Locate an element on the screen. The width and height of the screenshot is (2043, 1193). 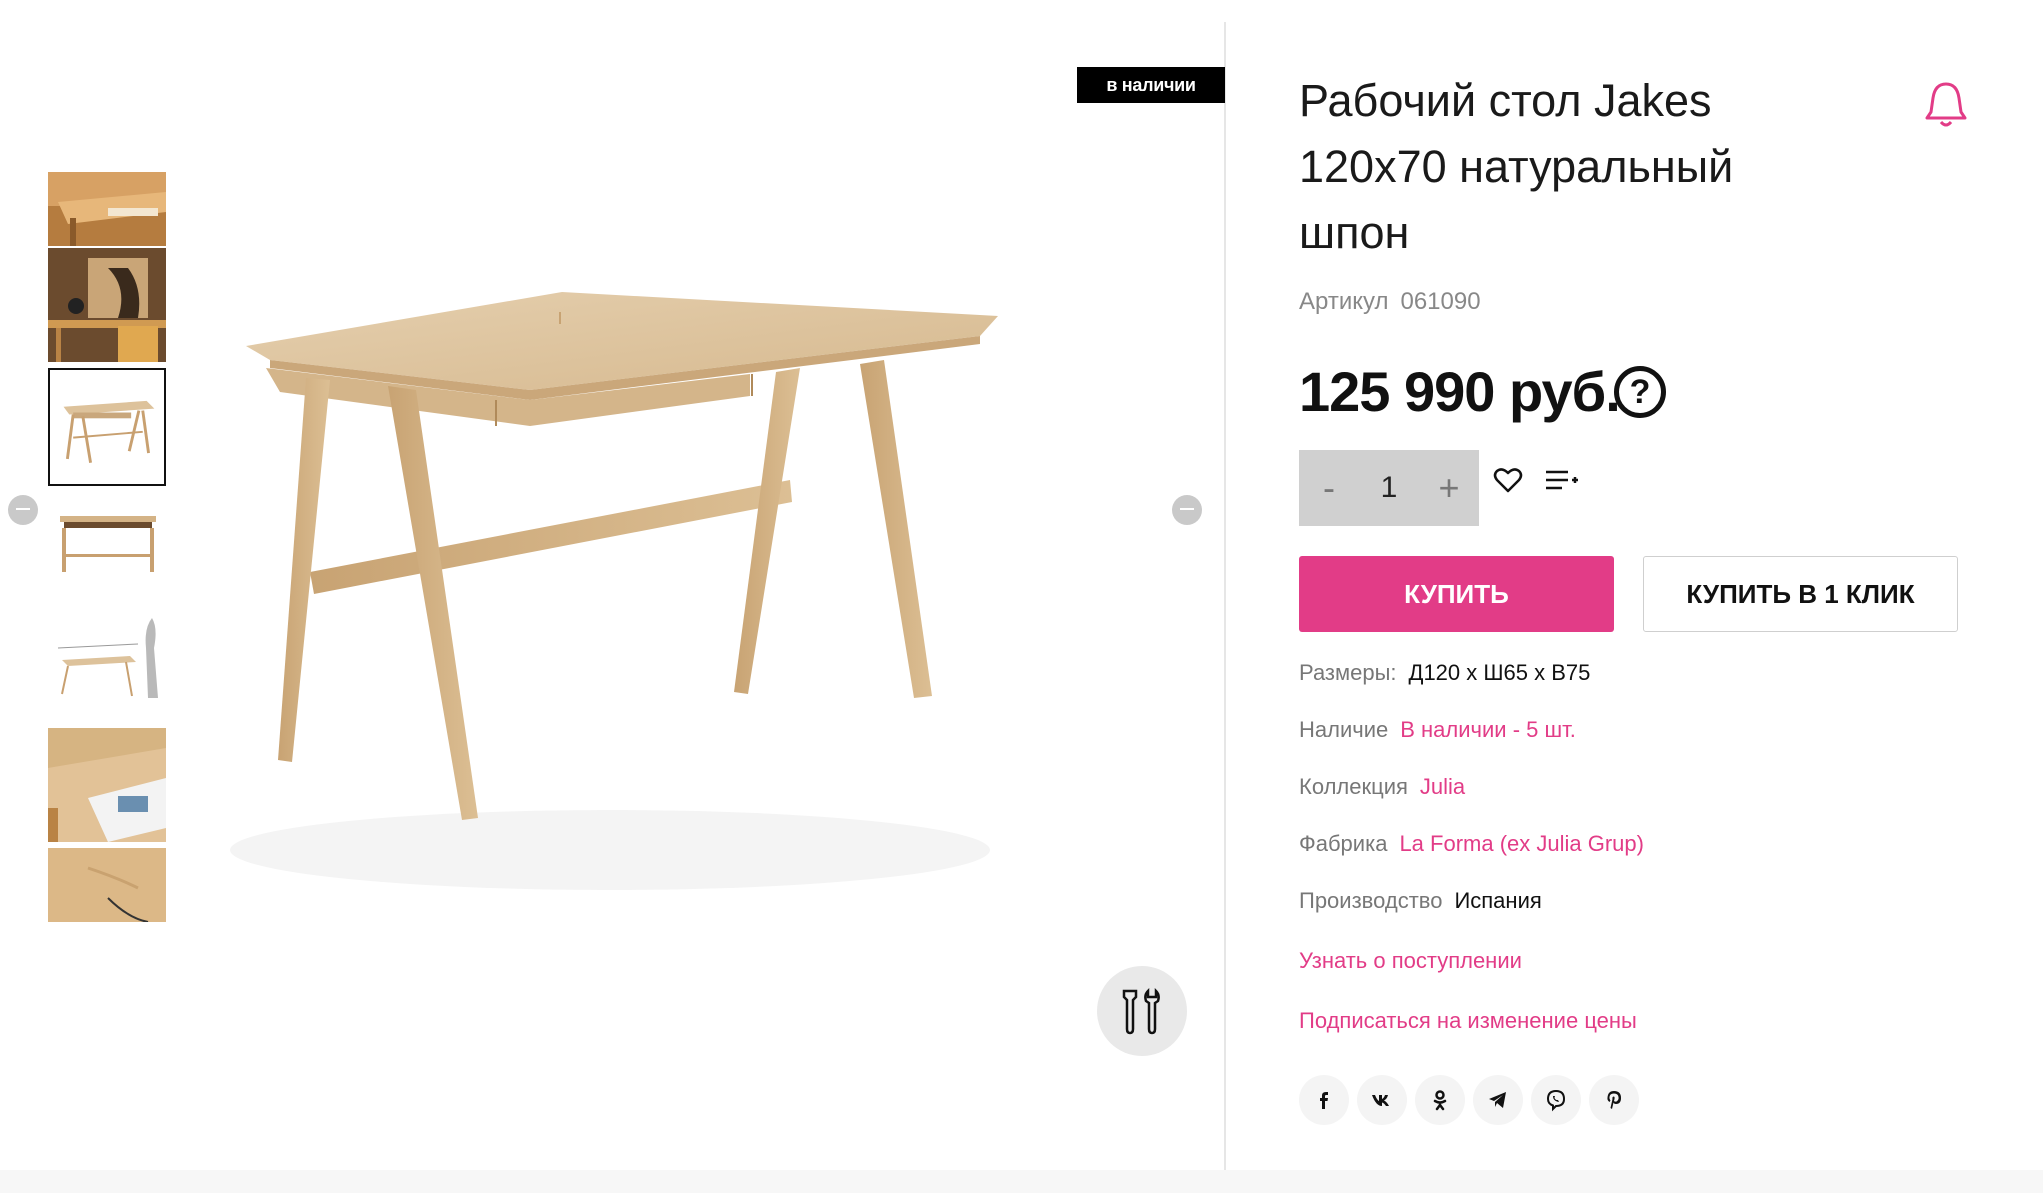
property-availability: Наличие В наличии - 5 шт. is located at coordinates (1437, 730).